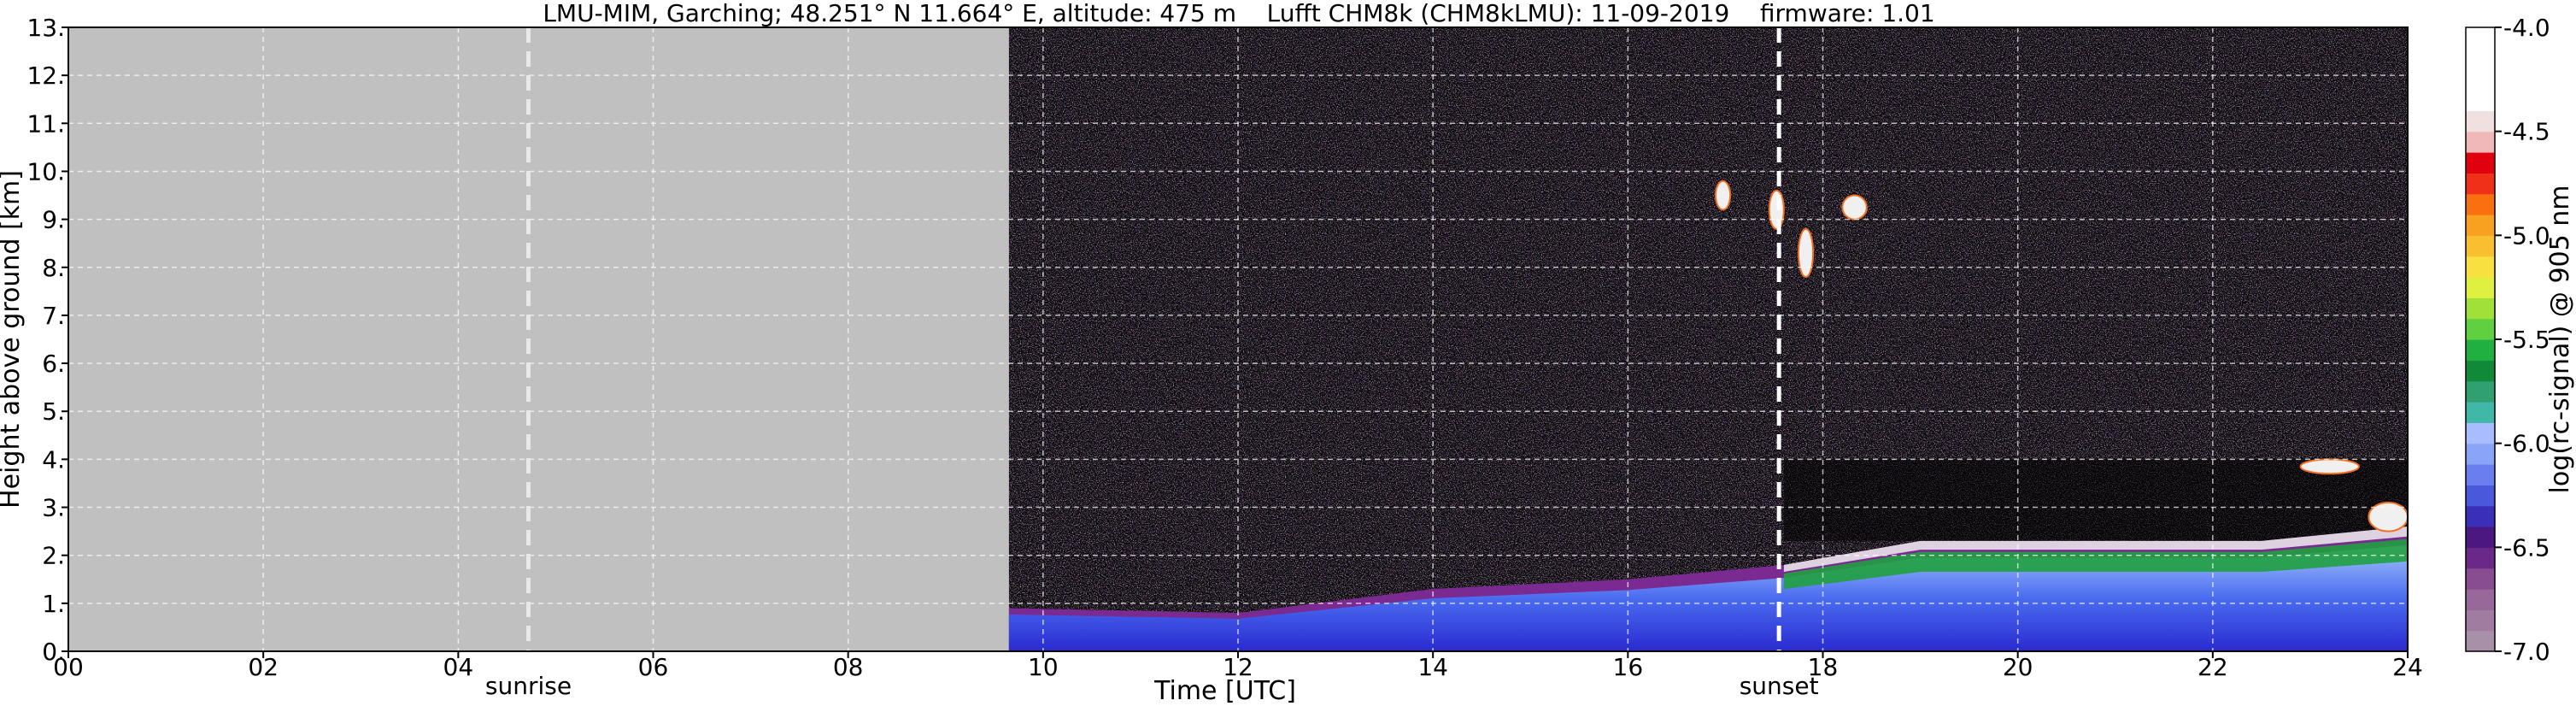  Describe the element at coordinates (1224, 691) in the screenshot. I see `x-axis-label: Time [UTC]` at that location.